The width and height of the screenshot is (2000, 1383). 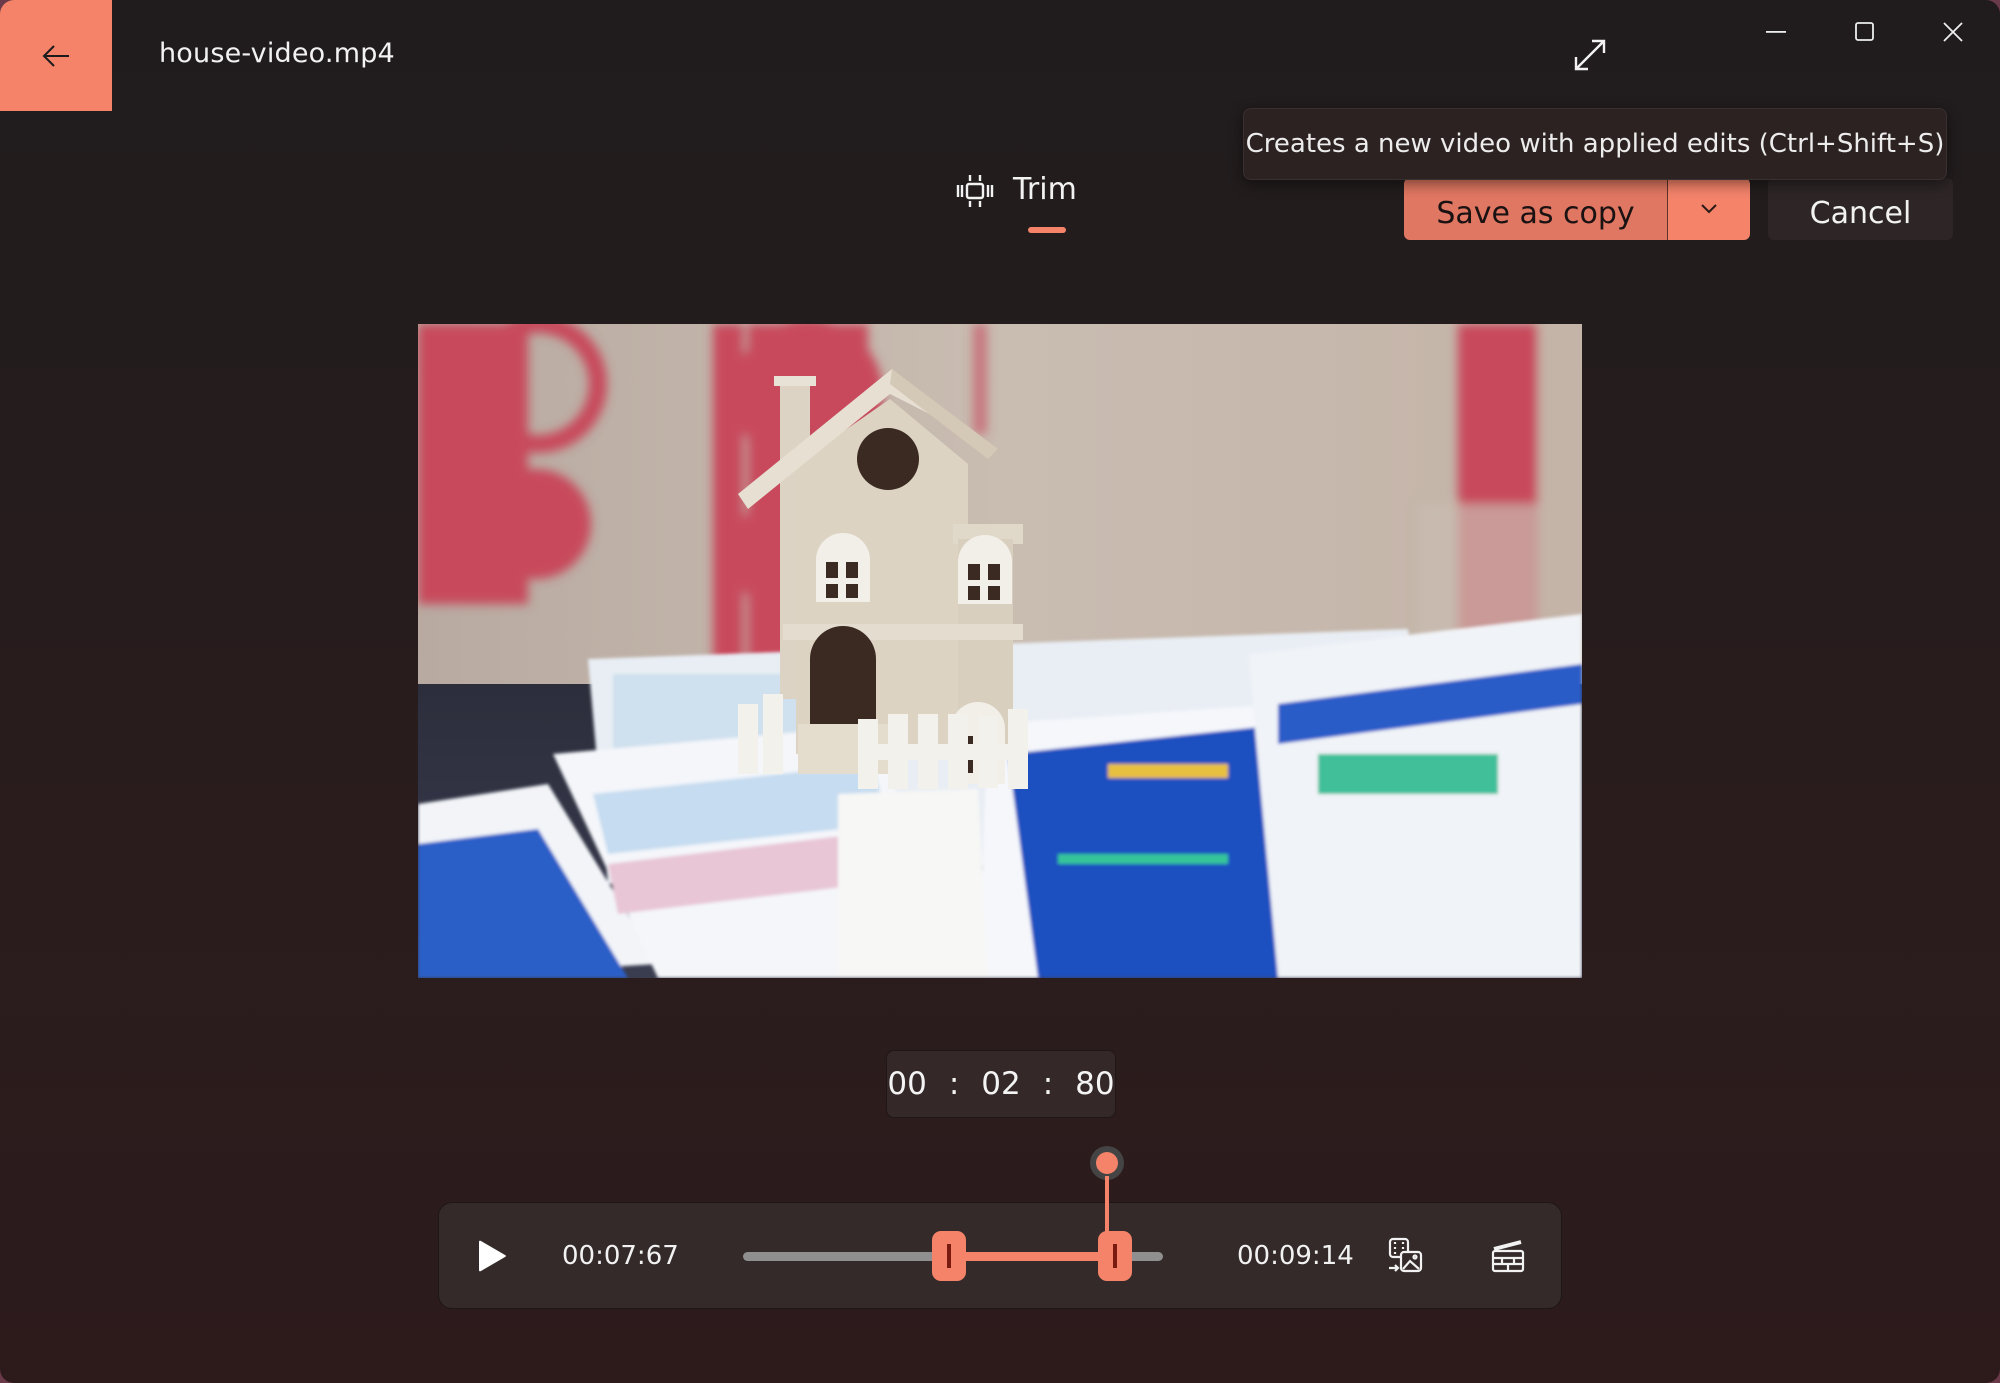 I want to click on play-button, so click(x=492, y=1256).